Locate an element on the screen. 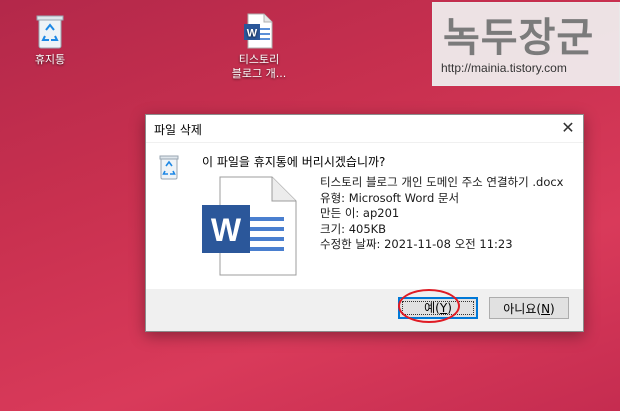 The width and height of the screenshot is (620, 411). watermark: 녹두장군 http://mainia.tistory.com is located at coordinates (526, 44).